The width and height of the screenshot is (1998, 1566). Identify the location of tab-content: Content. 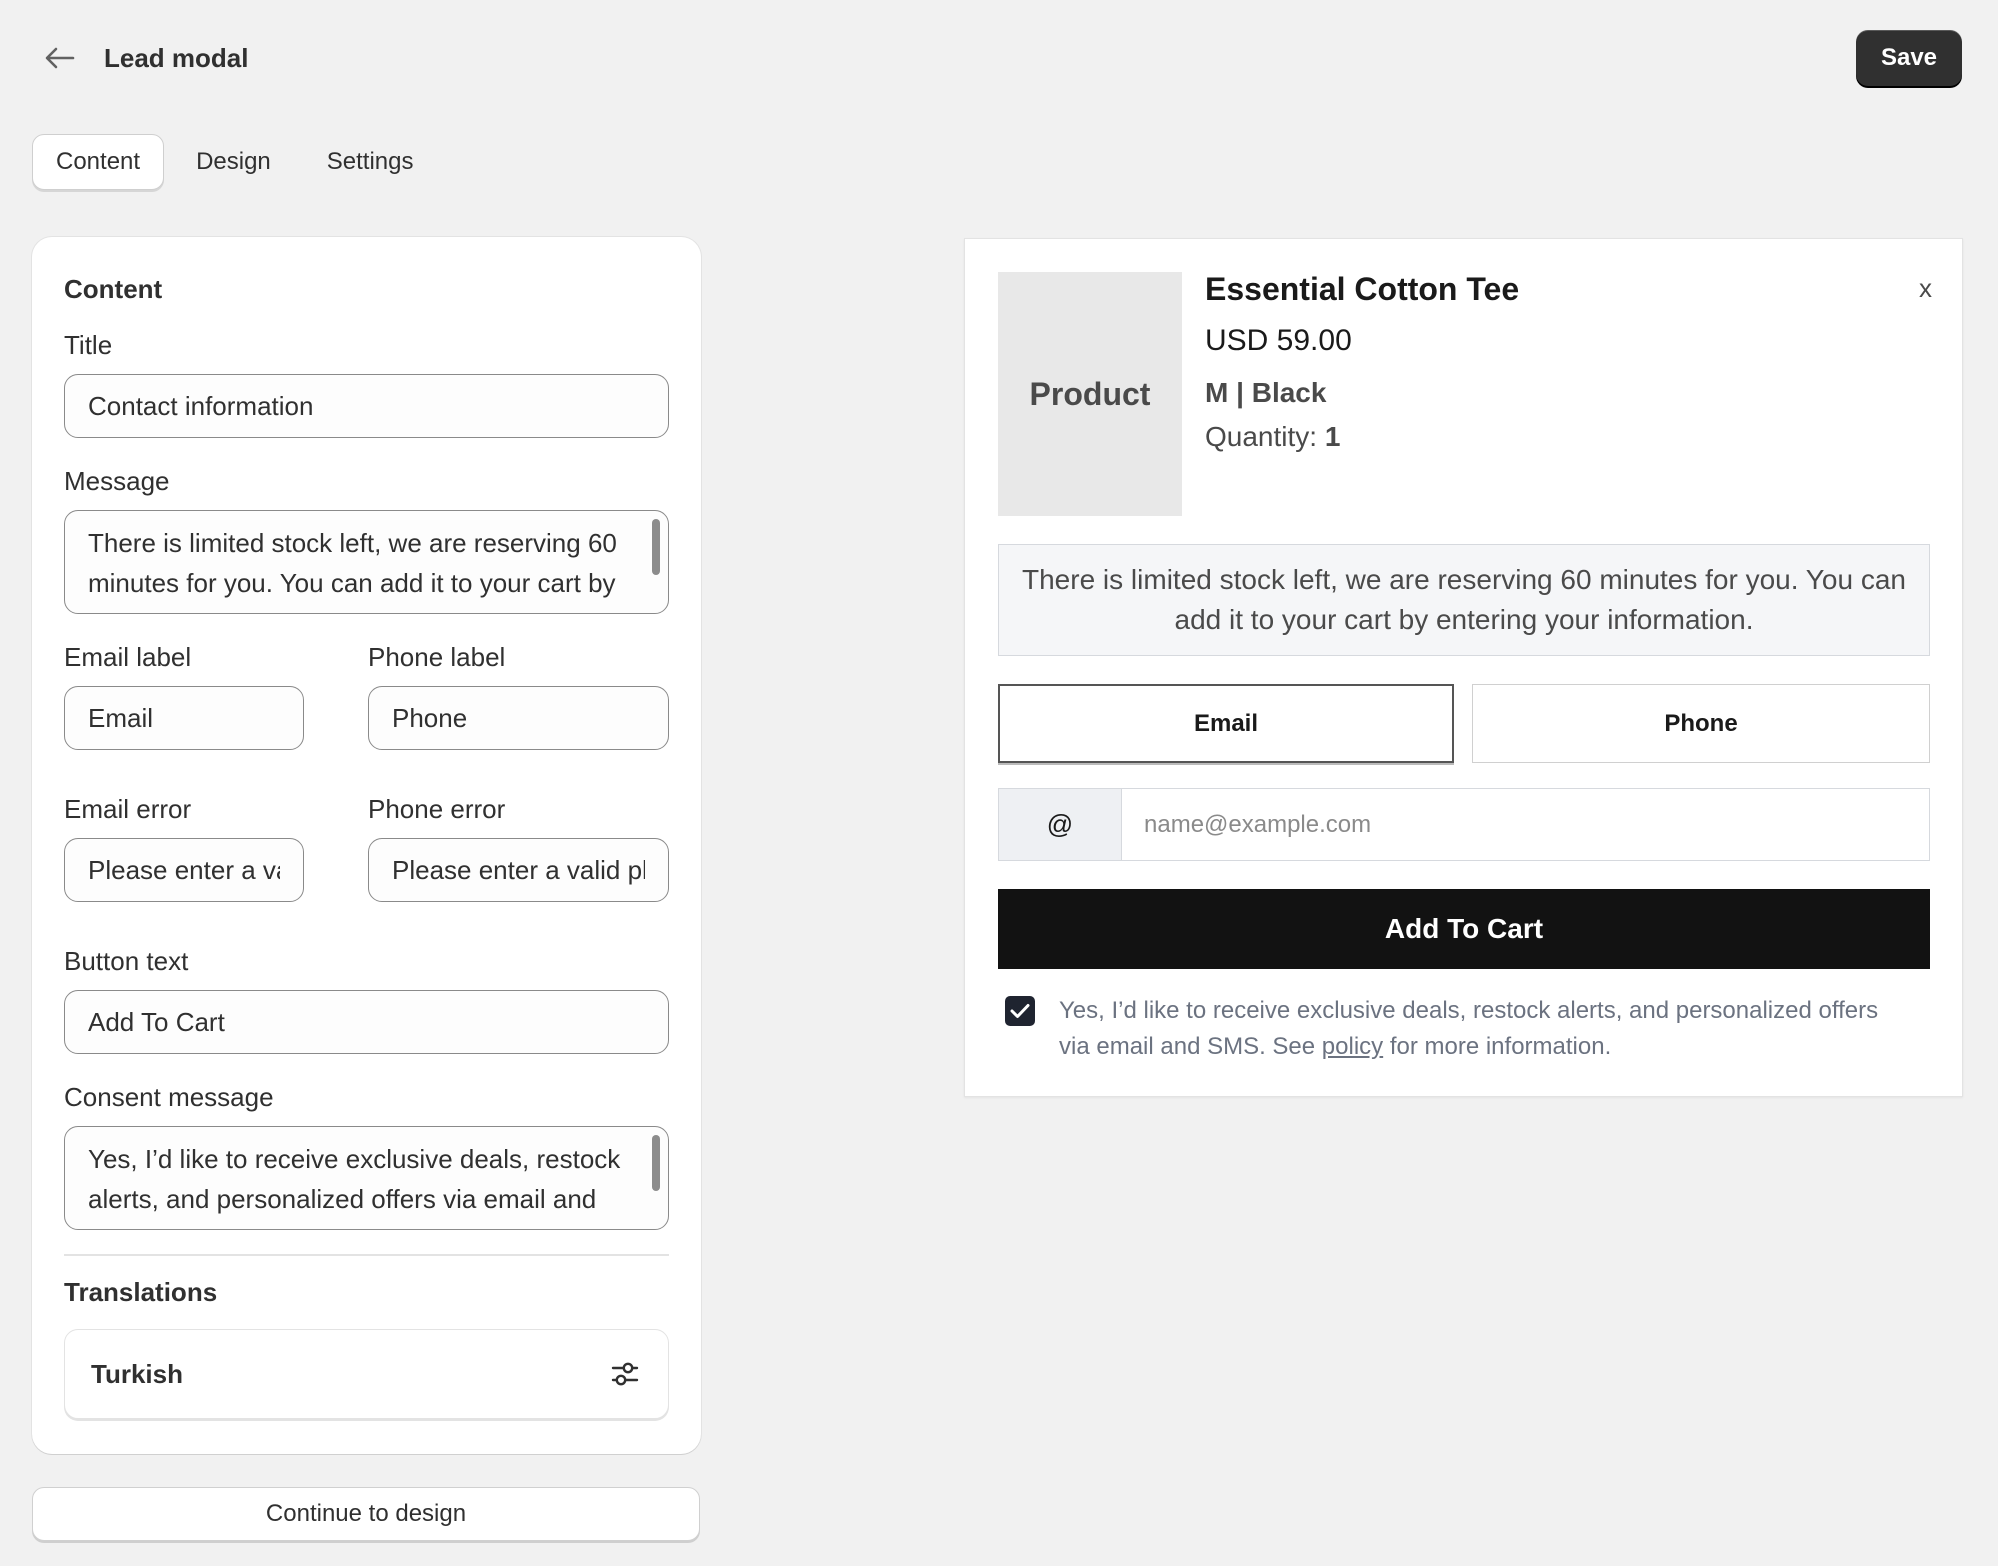
(98, 162).